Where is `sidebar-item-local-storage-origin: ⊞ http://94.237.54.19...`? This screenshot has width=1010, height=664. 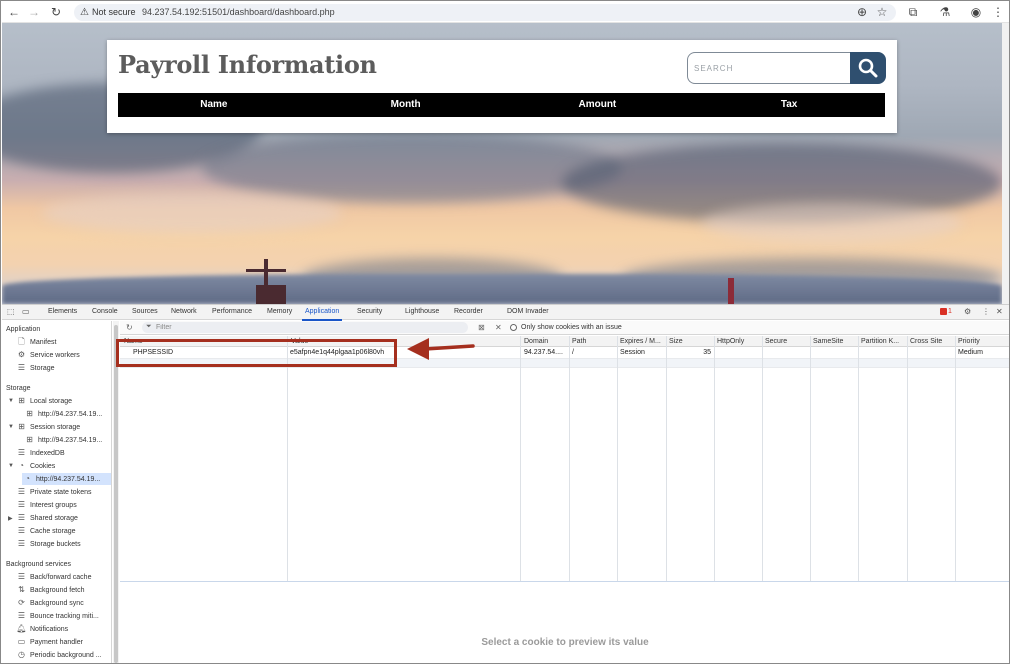
sidebar-item-local-storage-origin: ⊞ http://94.237.54.19... is located at coordinates (63, 414).